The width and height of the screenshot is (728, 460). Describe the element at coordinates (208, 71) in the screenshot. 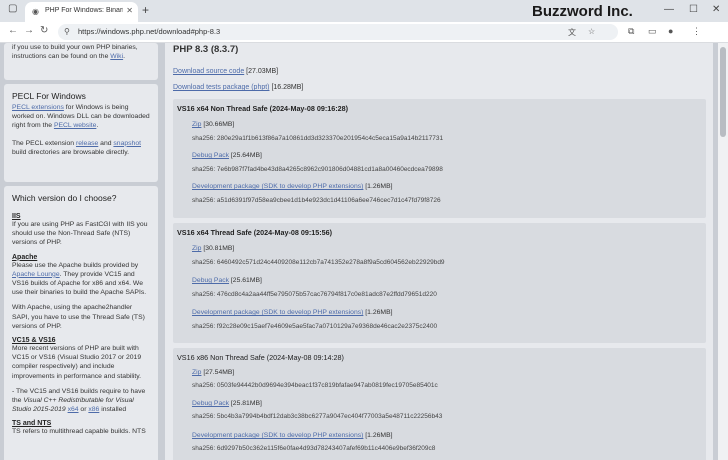

I see `download-source-link: Download source code` at that location.